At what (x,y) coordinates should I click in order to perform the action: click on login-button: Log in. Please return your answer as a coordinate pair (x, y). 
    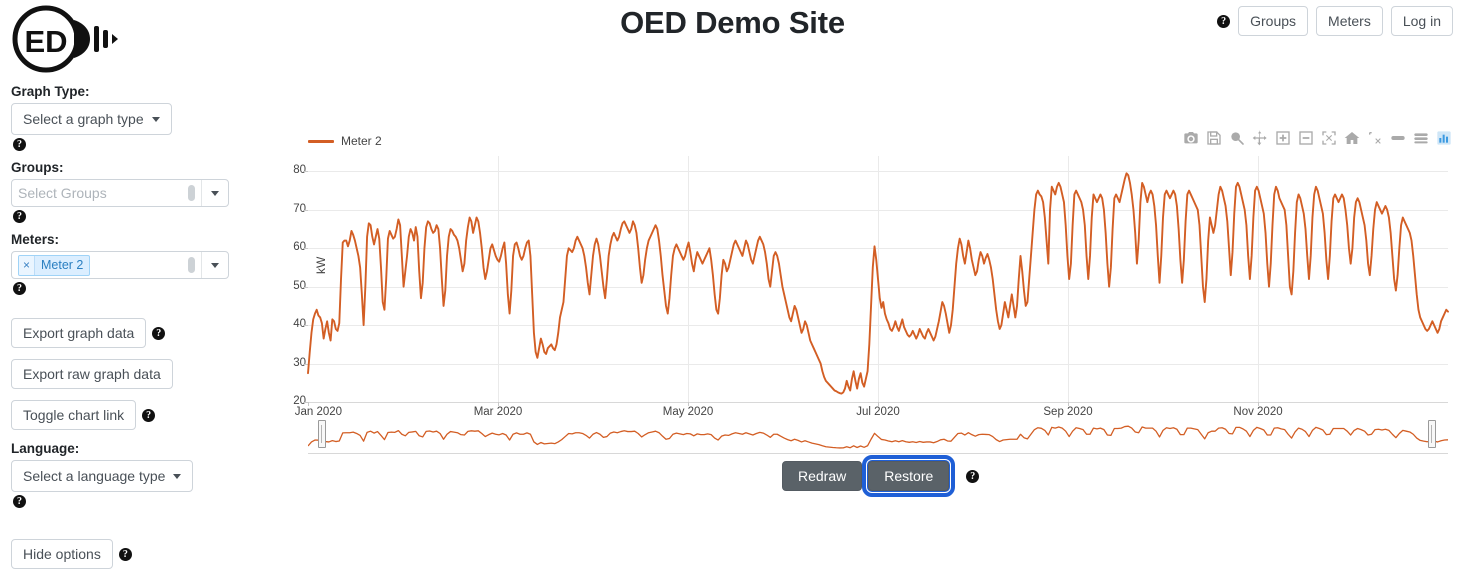
    Looking at the image, I should click on (1421, 21).